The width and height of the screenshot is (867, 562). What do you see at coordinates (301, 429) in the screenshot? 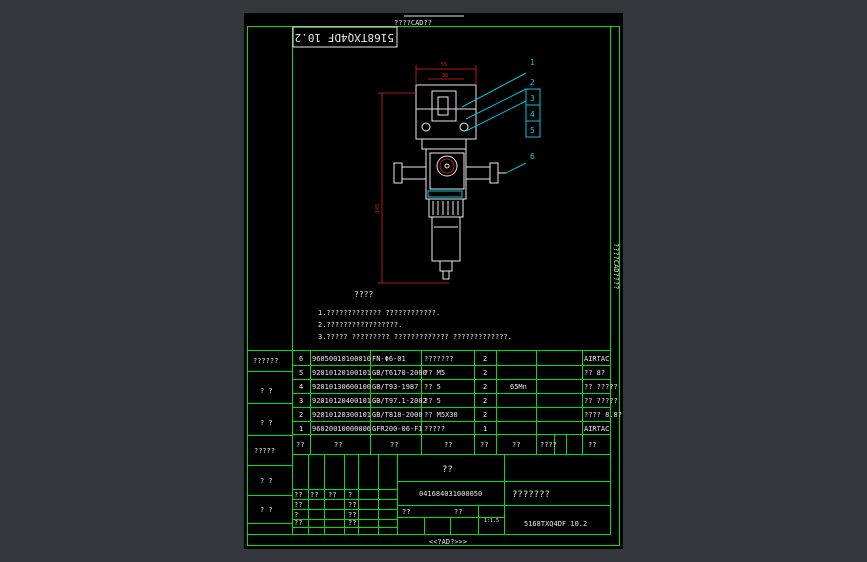
I see `bom-no: 1` at bounding box center [301, 429].